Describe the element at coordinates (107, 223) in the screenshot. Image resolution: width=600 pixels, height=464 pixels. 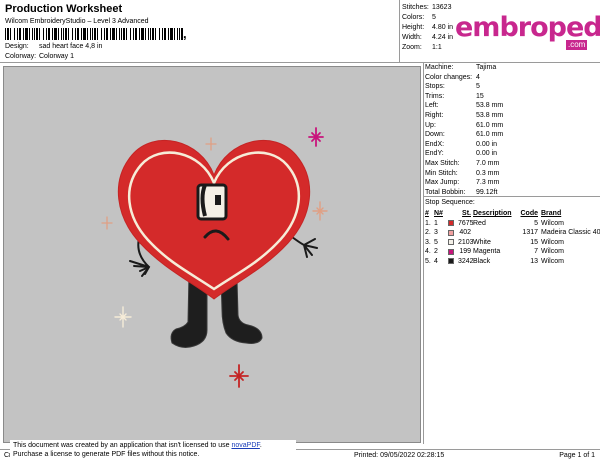
I see `sparkle-peach-left` at that location.